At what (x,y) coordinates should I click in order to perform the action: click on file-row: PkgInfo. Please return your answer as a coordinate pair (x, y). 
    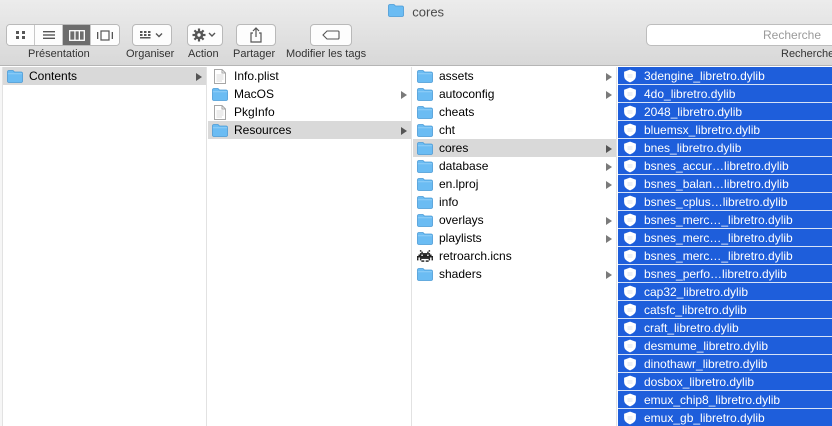
    Looking at the image, I should click on (309, 112).